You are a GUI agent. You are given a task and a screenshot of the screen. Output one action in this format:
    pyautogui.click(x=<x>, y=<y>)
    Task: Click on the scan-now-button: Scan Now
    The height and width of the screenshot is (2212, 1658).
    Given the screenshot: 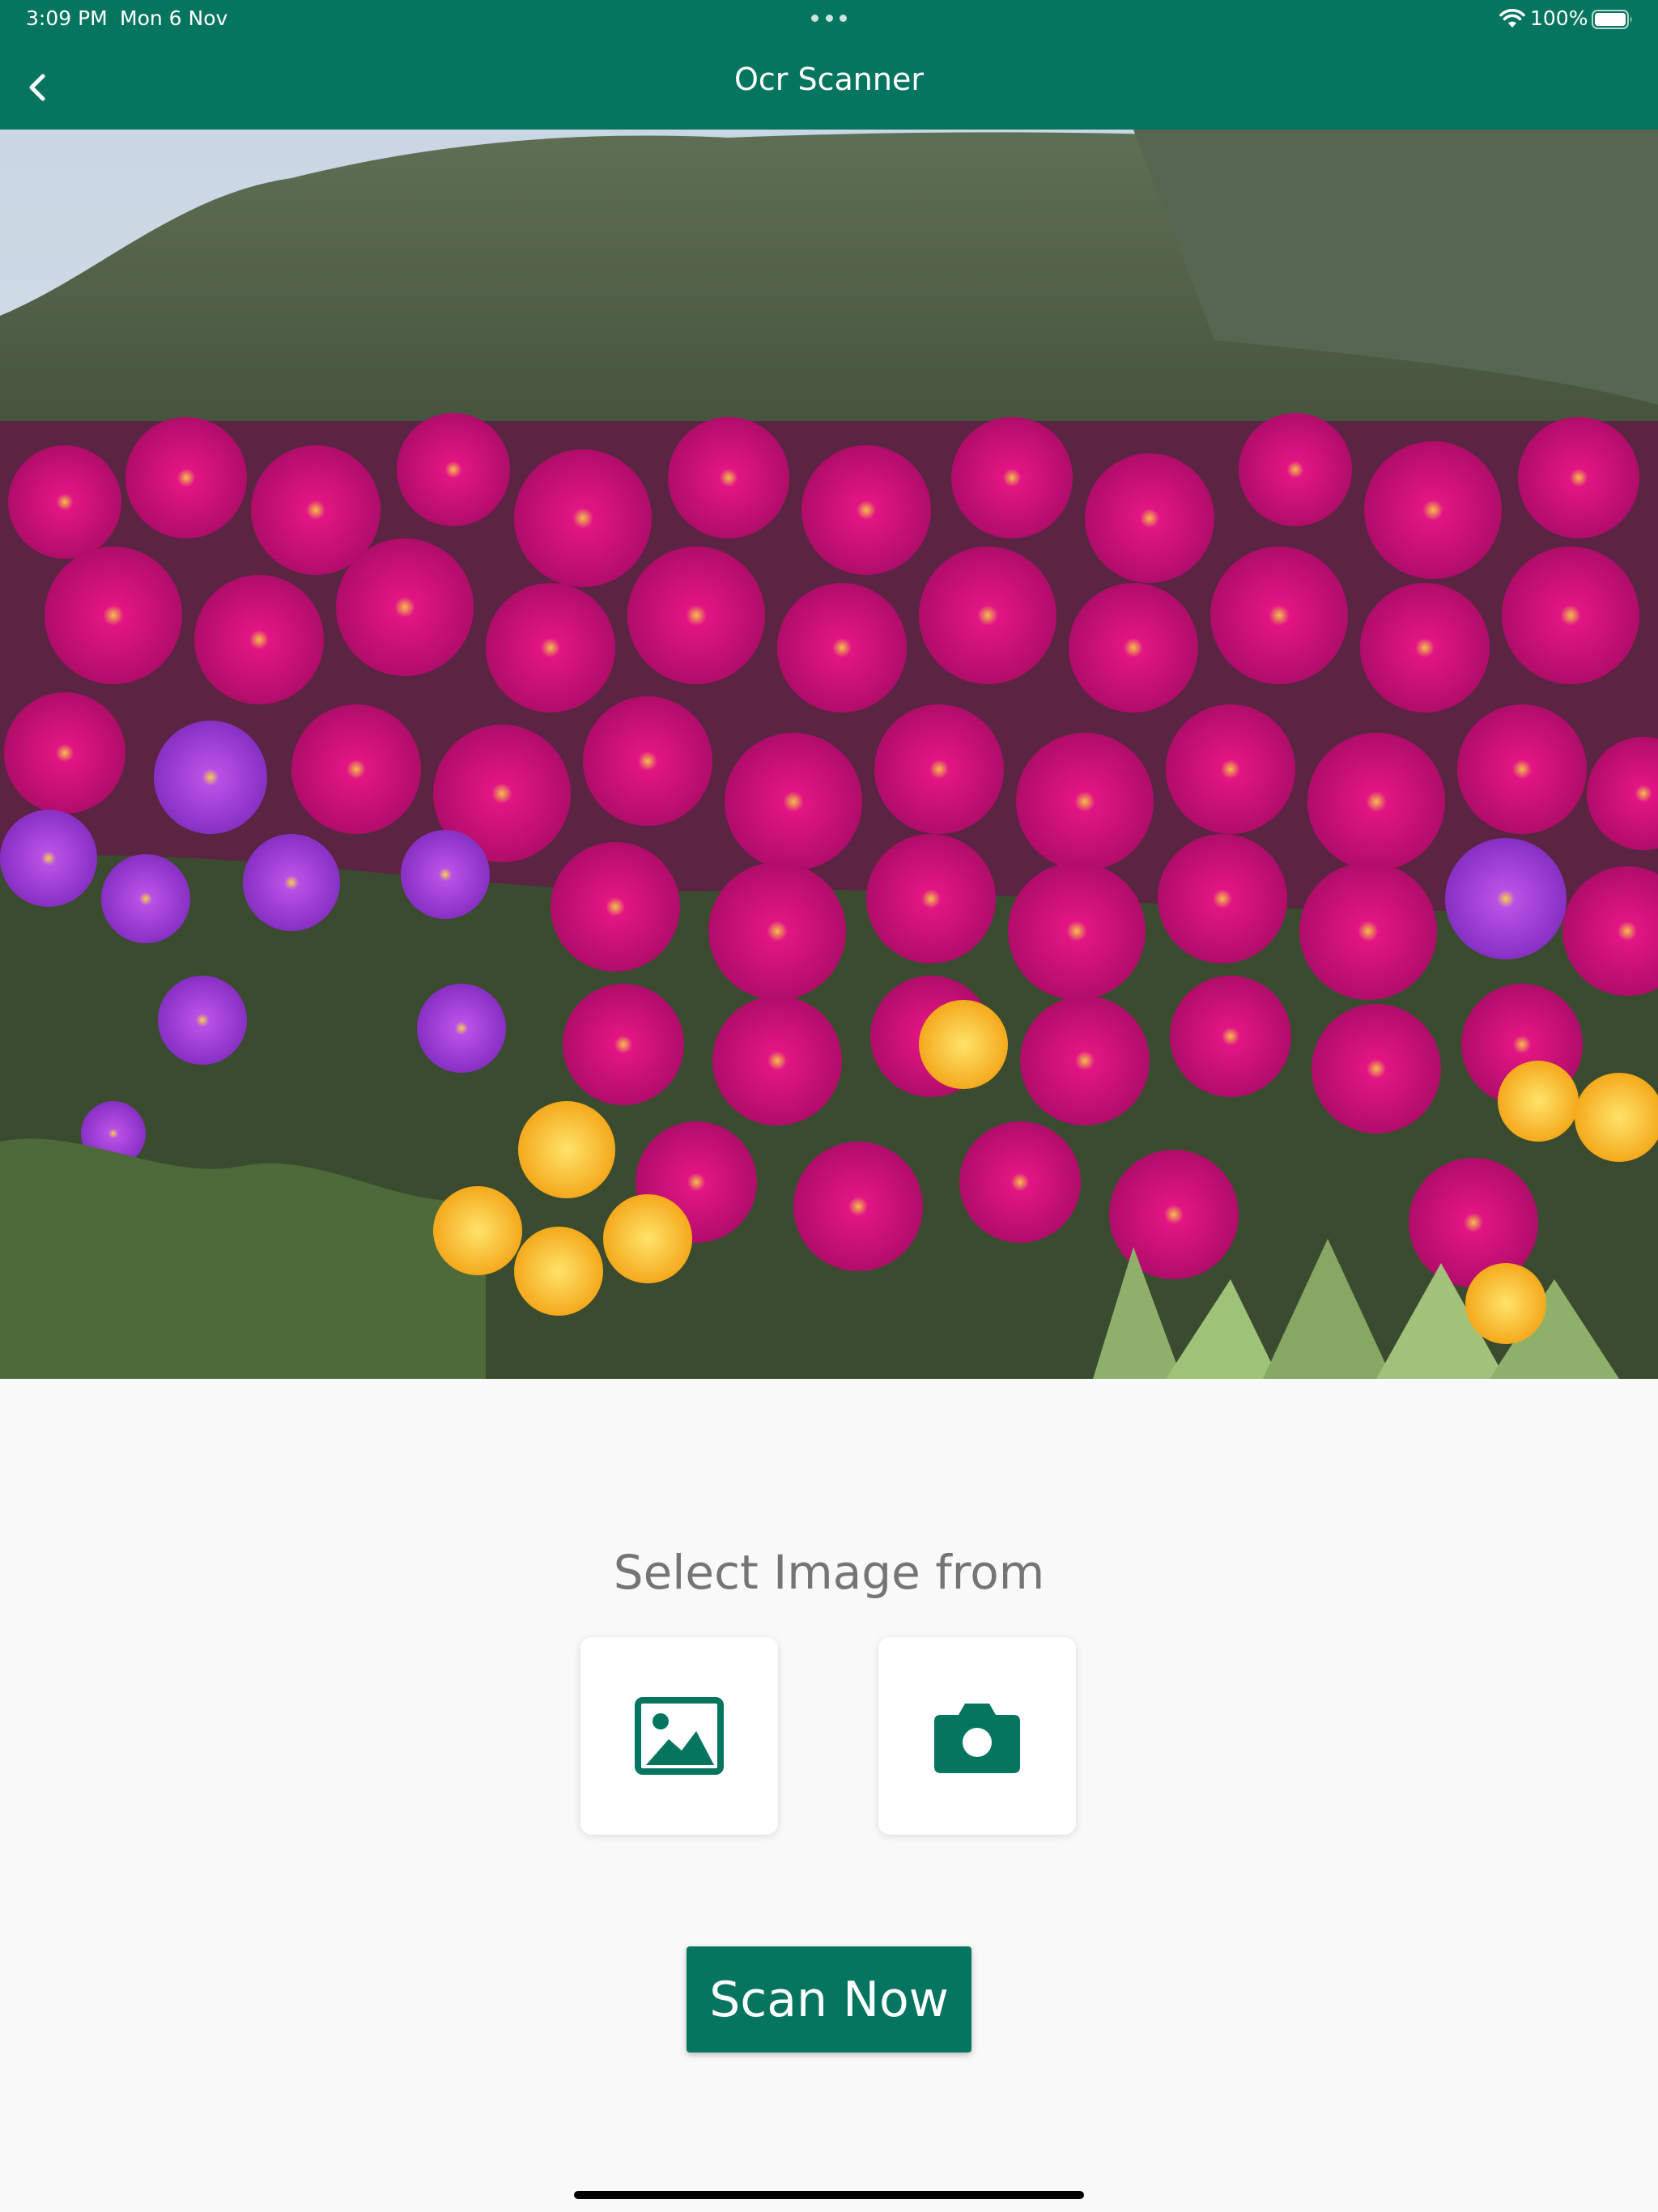 What is the action you would take?
    pyautogui.click(x=829, y=1999)
    